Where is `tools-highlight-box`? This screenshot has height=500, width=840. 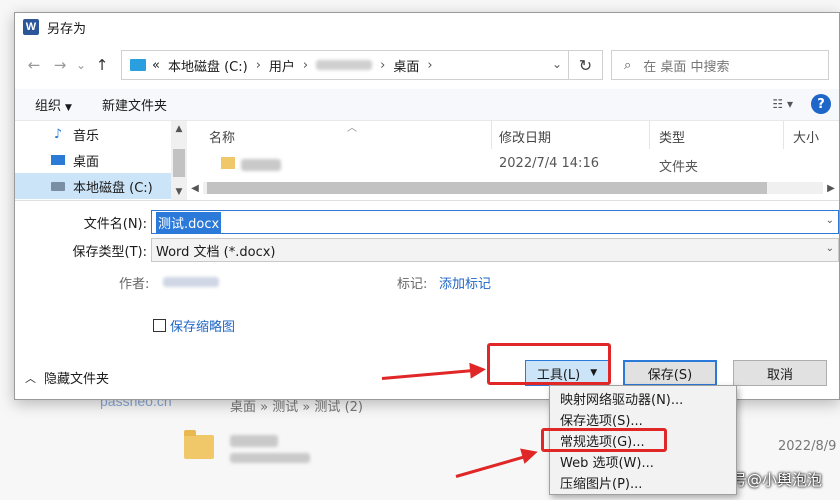
tools-highlight-box is located at coordinates (549, 364).